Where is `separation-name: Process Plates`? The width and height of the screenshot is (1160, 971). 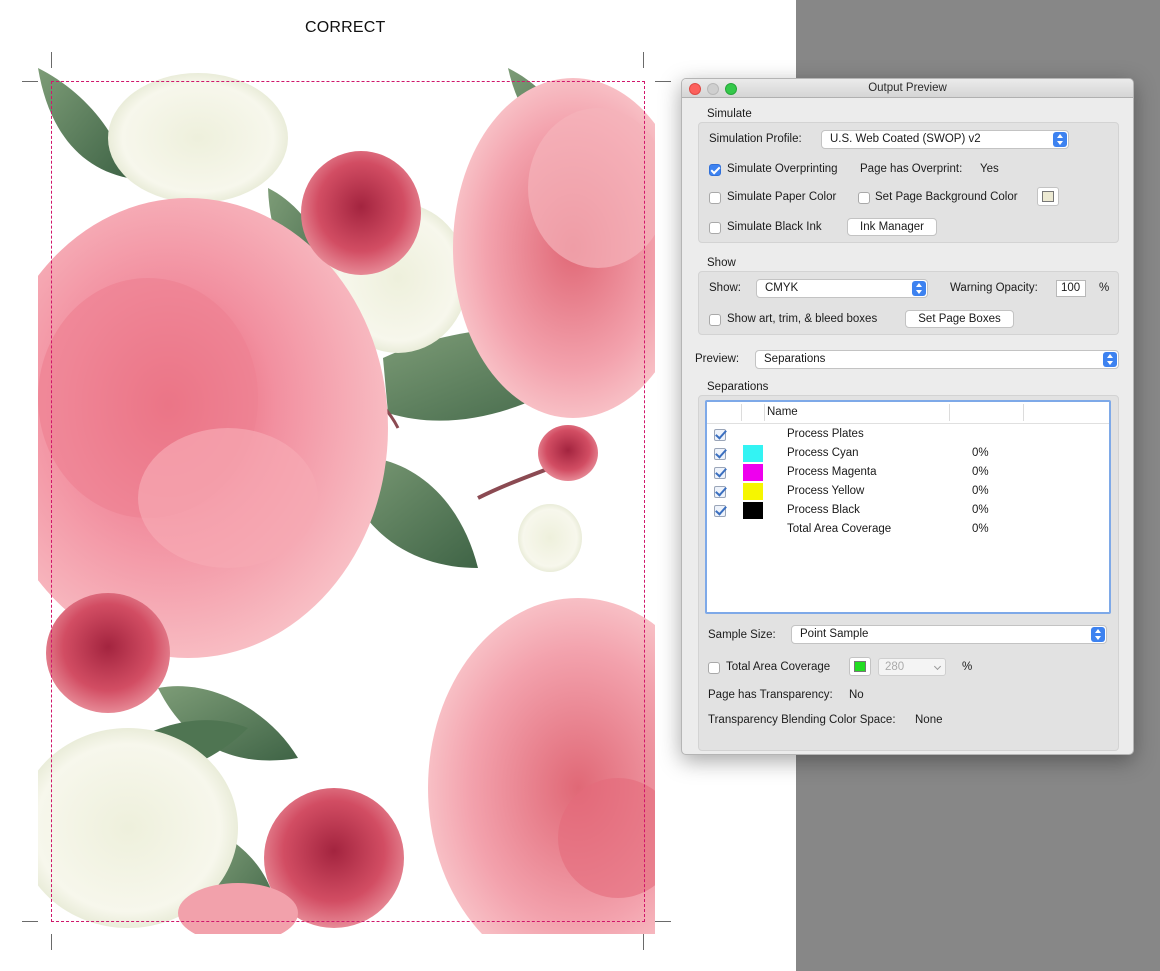
separation-name: Process Plates is located at coordinates (825, 434).